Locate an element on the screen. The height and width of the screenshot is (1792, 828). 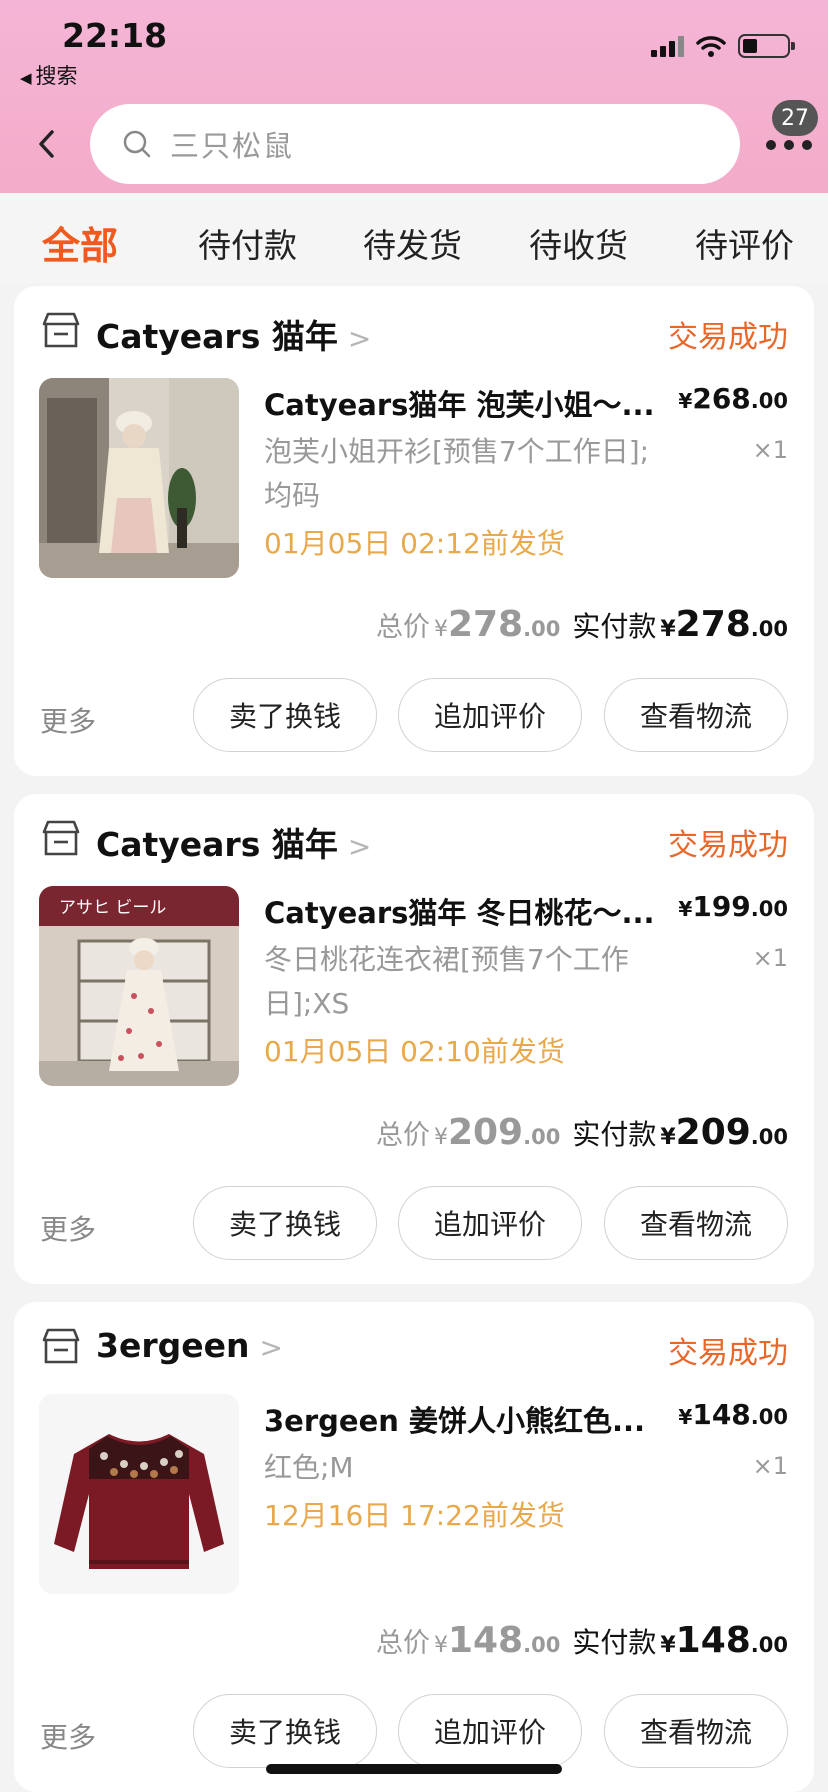
tab-pending-shipment: 待发货 is located at coordinates (412, 243).